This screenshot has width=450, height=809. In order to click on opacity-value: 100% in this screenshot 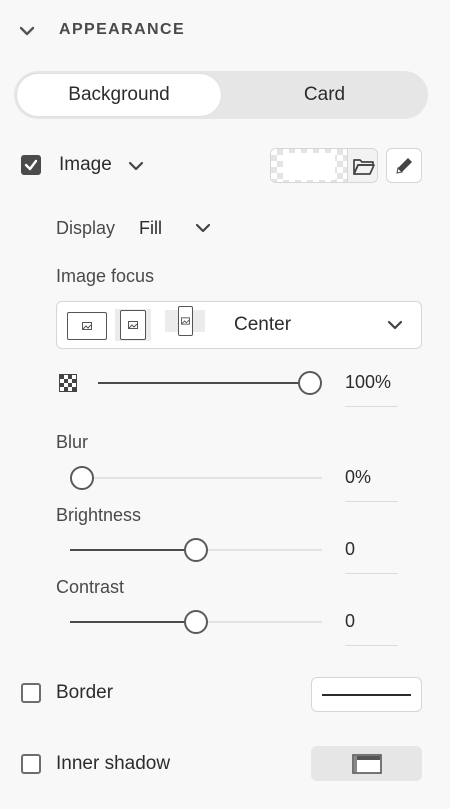, I will do `click(368, 382)`.